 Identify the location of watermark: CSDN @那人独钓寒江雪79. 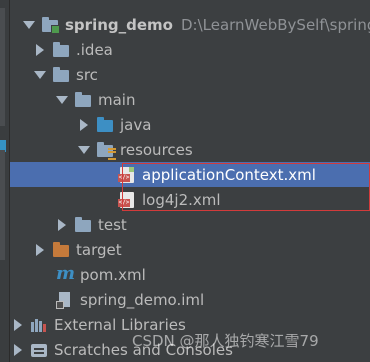
(225, 341).